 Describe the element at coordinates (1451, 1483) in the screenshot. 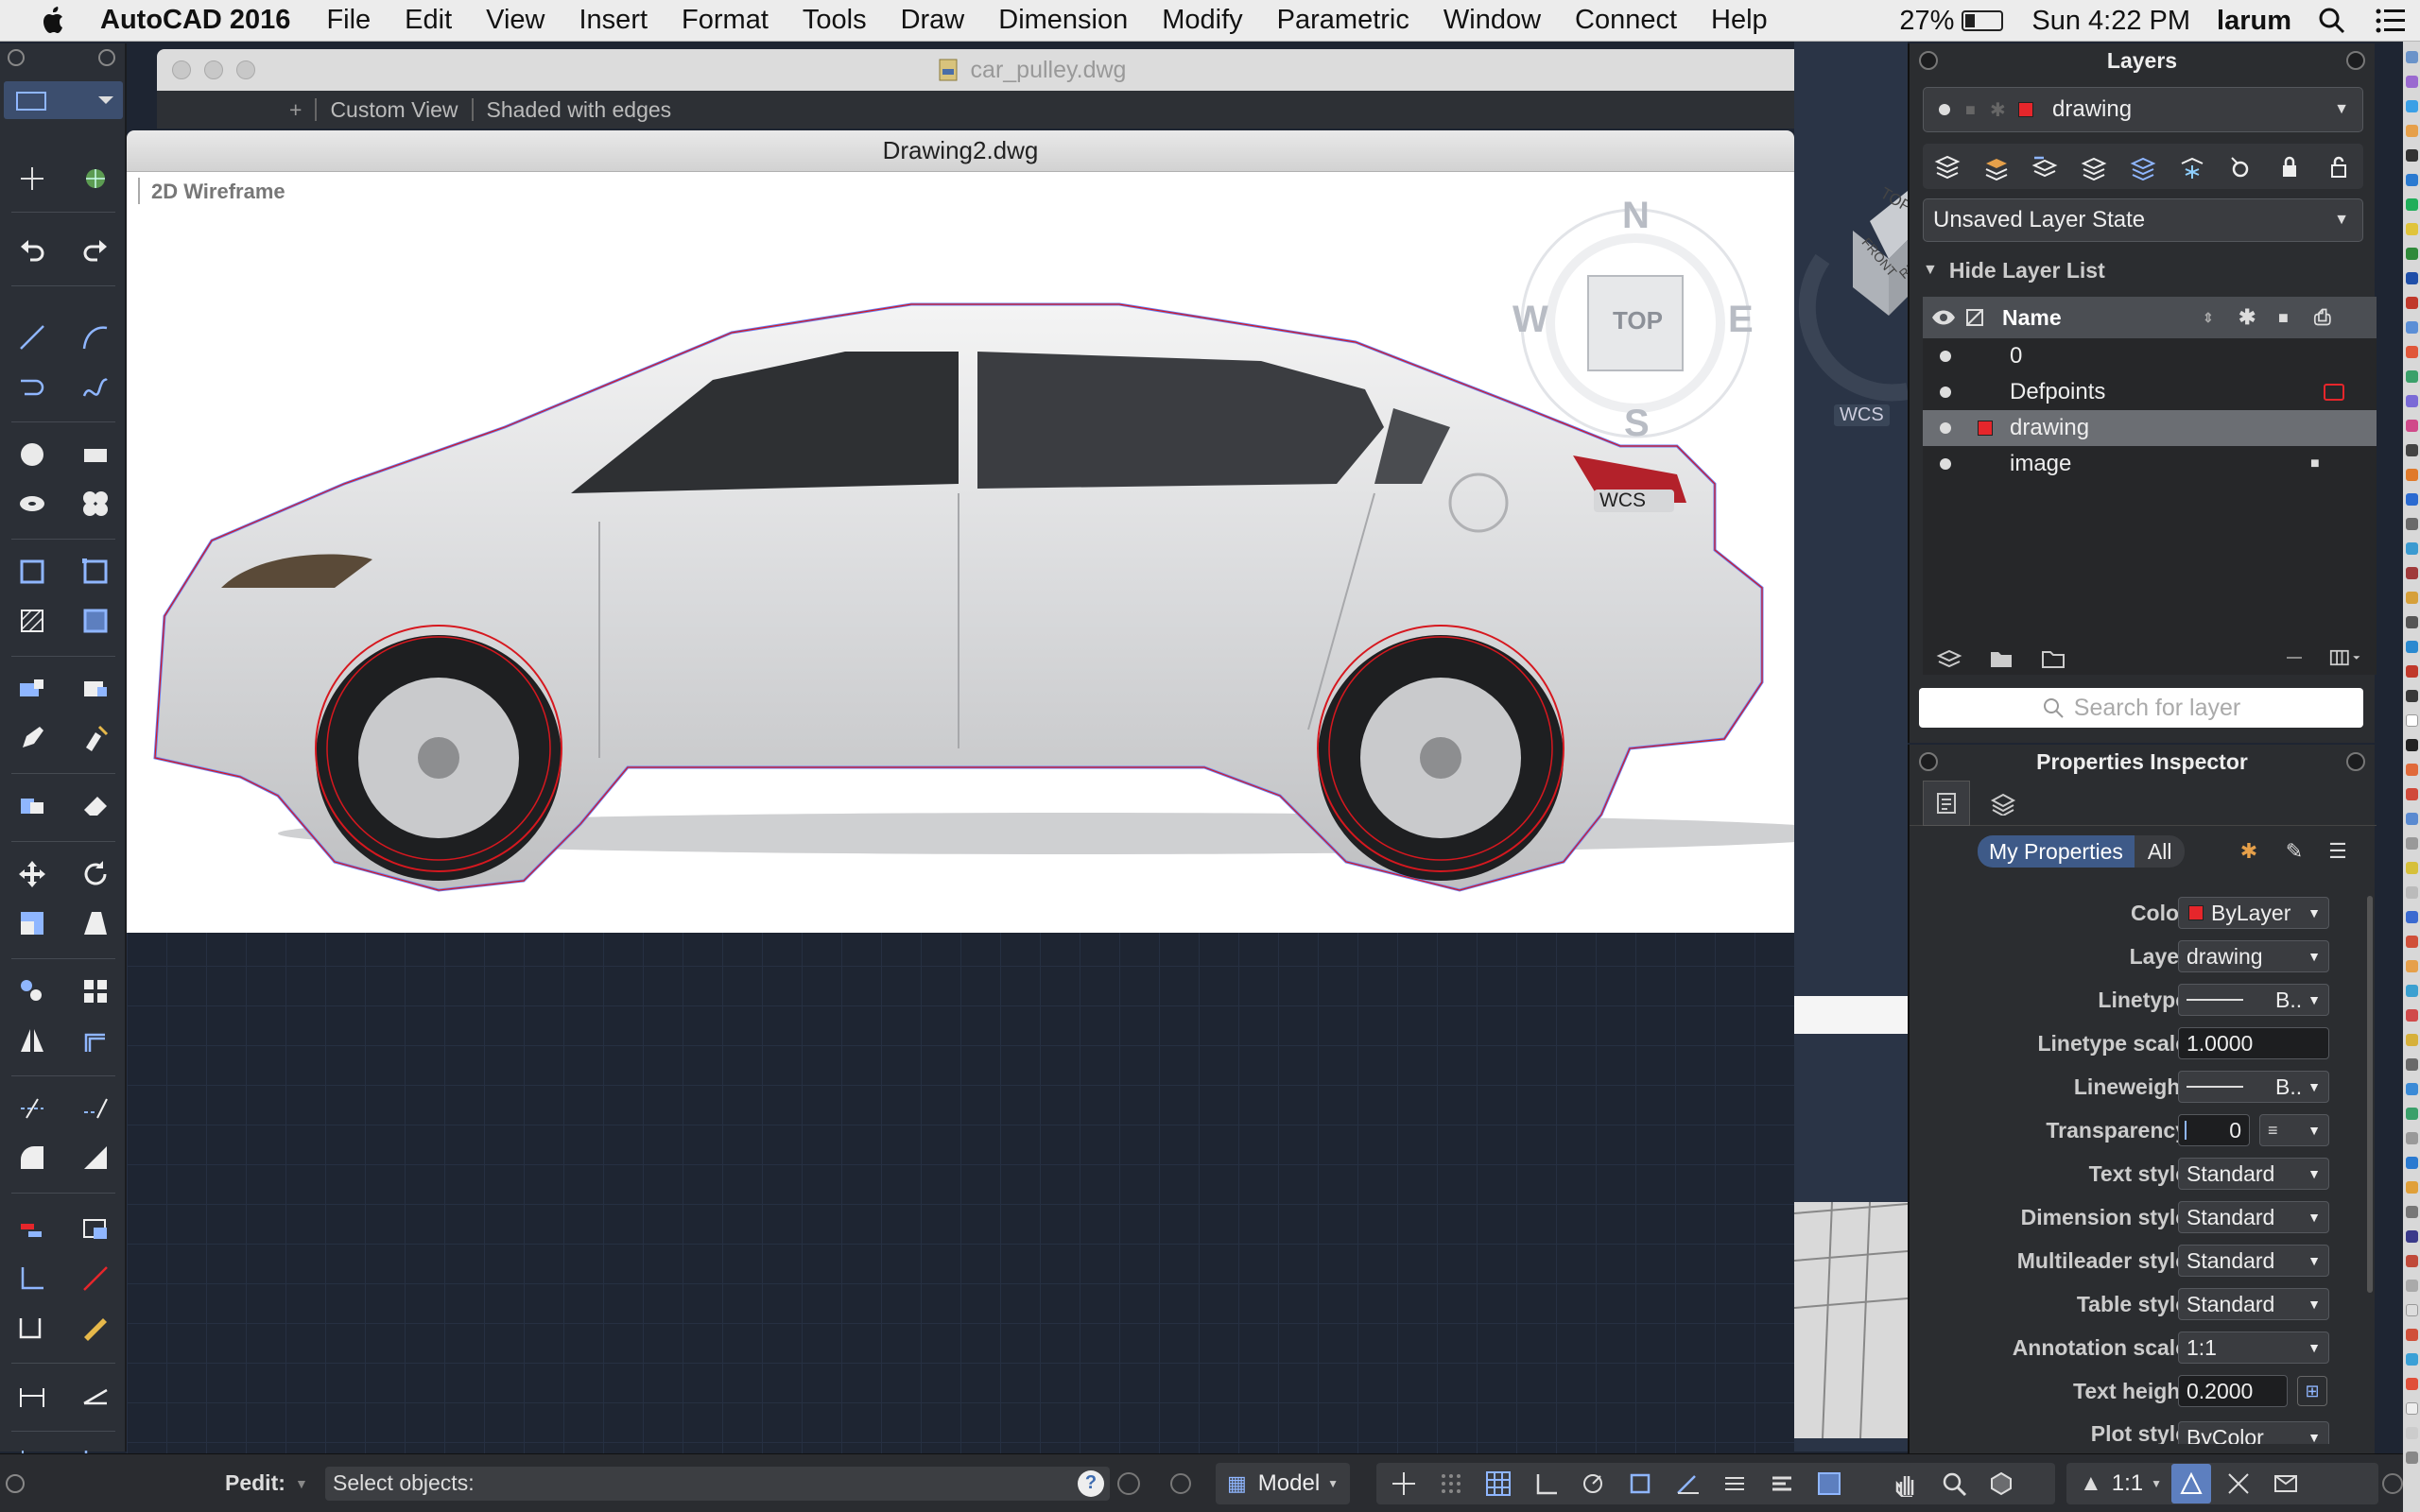

I see `snap-grid-icon` at that location.